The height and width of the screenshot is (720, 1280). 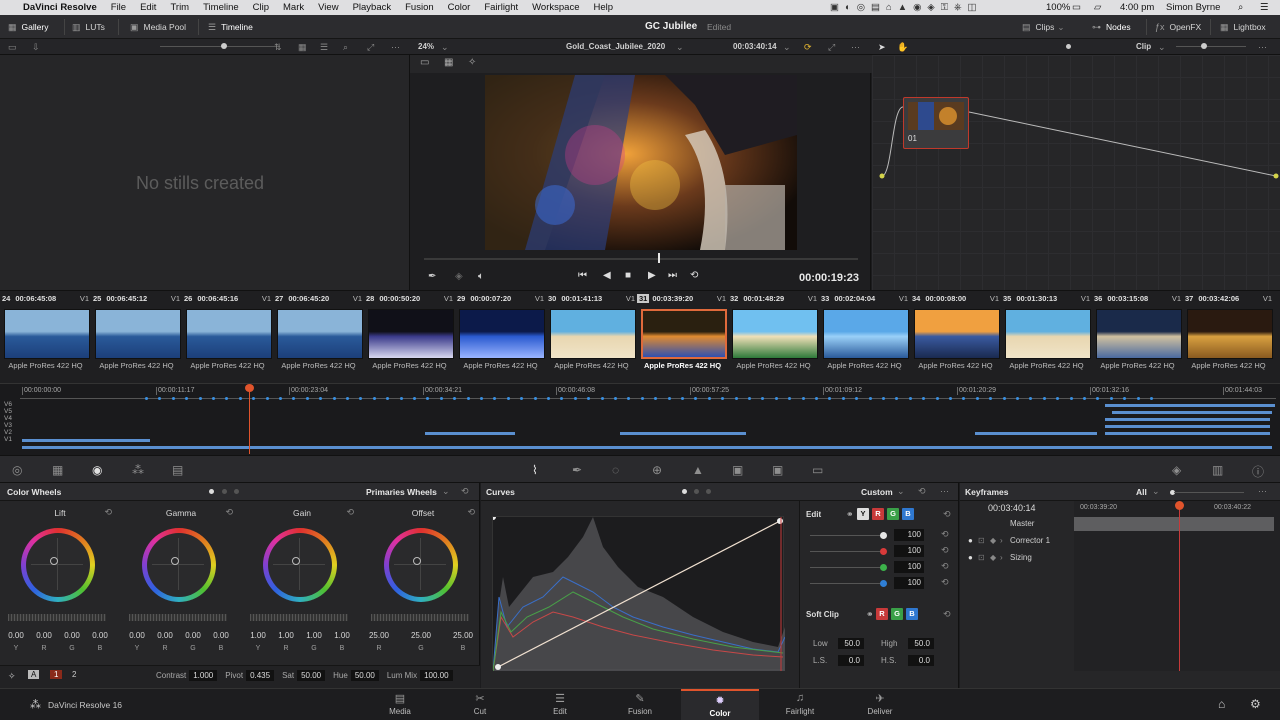 I want to click on sort-icon: ⇅, so click(x=278, y=47).